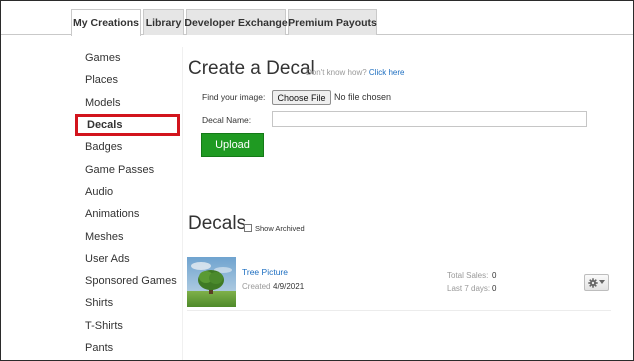 The image size is (634, 361). I want to click on help-prefix: Don't know how?, so click(336, 72).